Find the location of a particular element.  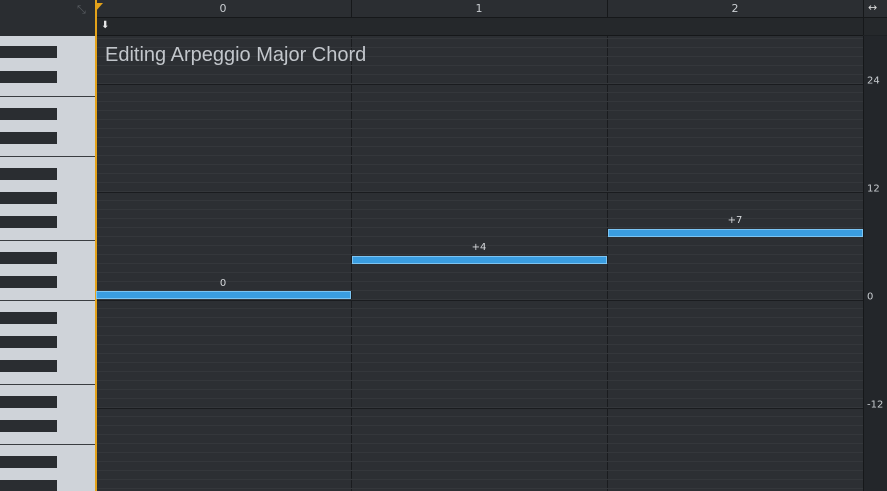

fit-width-icon: ↔ is located at coordinates (873, 7).